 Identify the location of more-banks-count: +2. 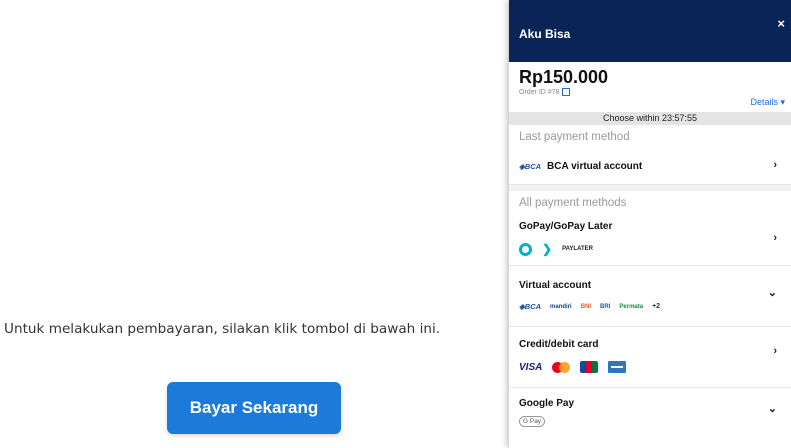
(656, 306).